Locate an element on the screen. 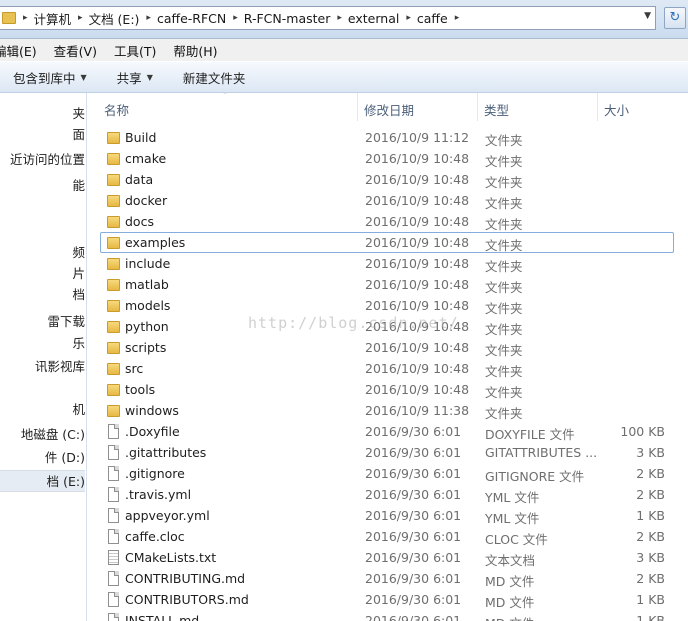  nav-item: 档 is located at coordinates (42, 295).